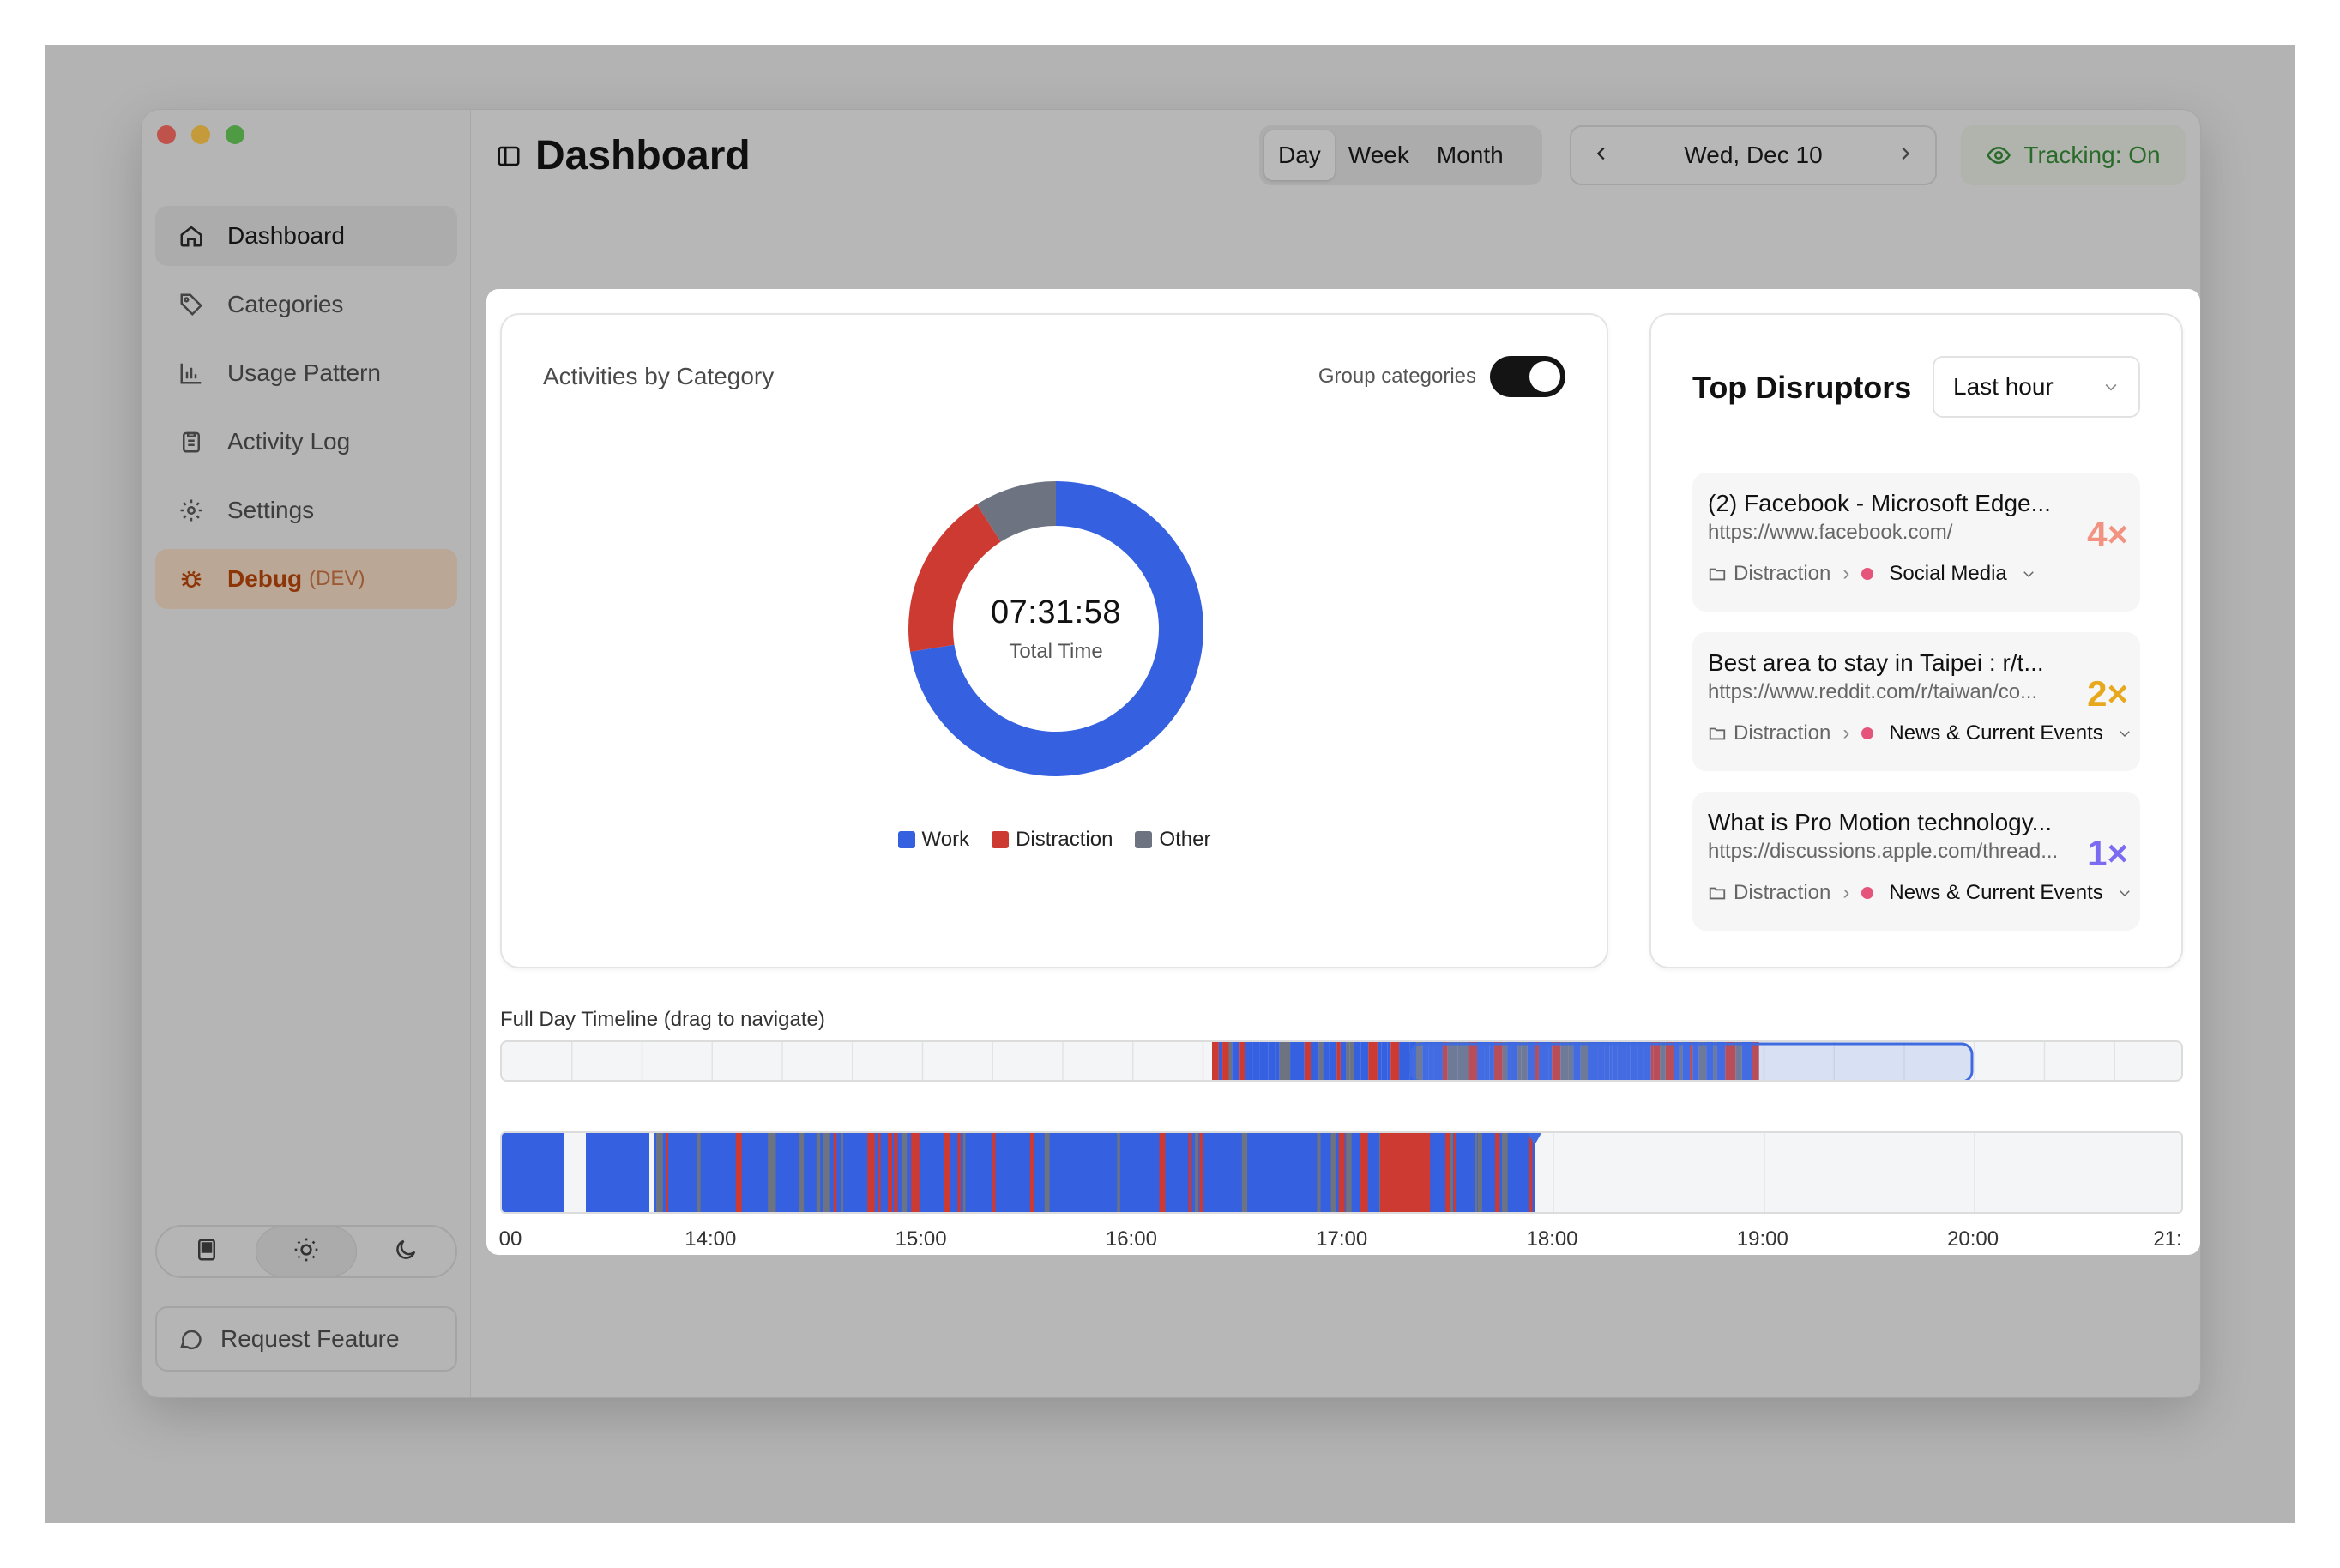 Image resolution: width=2340 pixels, height=1568 pixels. I want to click on theme-light-button, so click(307, 1251).